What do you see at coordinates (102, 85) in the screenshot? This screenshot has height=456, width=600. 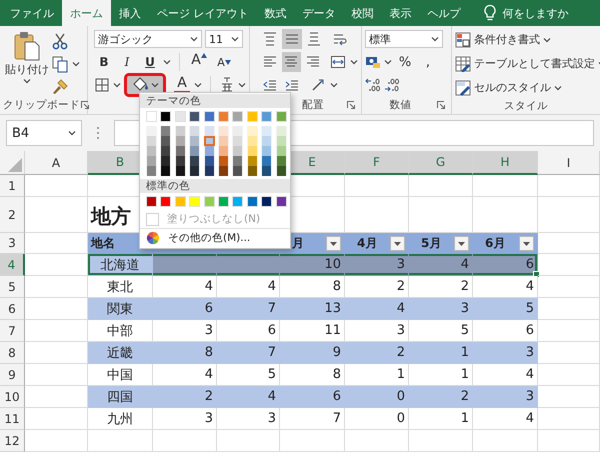 I see `borders-icon` at bounding box center [102, 85].